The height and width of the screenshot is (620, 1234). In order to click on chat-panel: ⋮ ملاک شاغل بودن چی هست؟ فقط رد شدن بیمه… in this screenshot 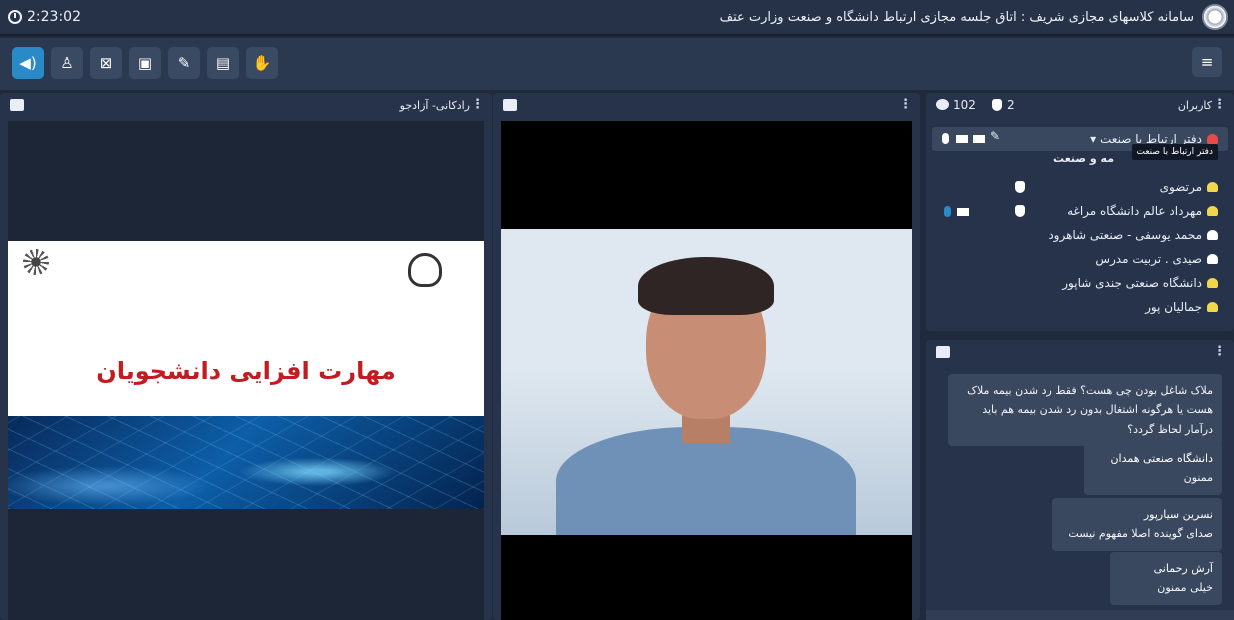, I will do `click(1080, 480)`.